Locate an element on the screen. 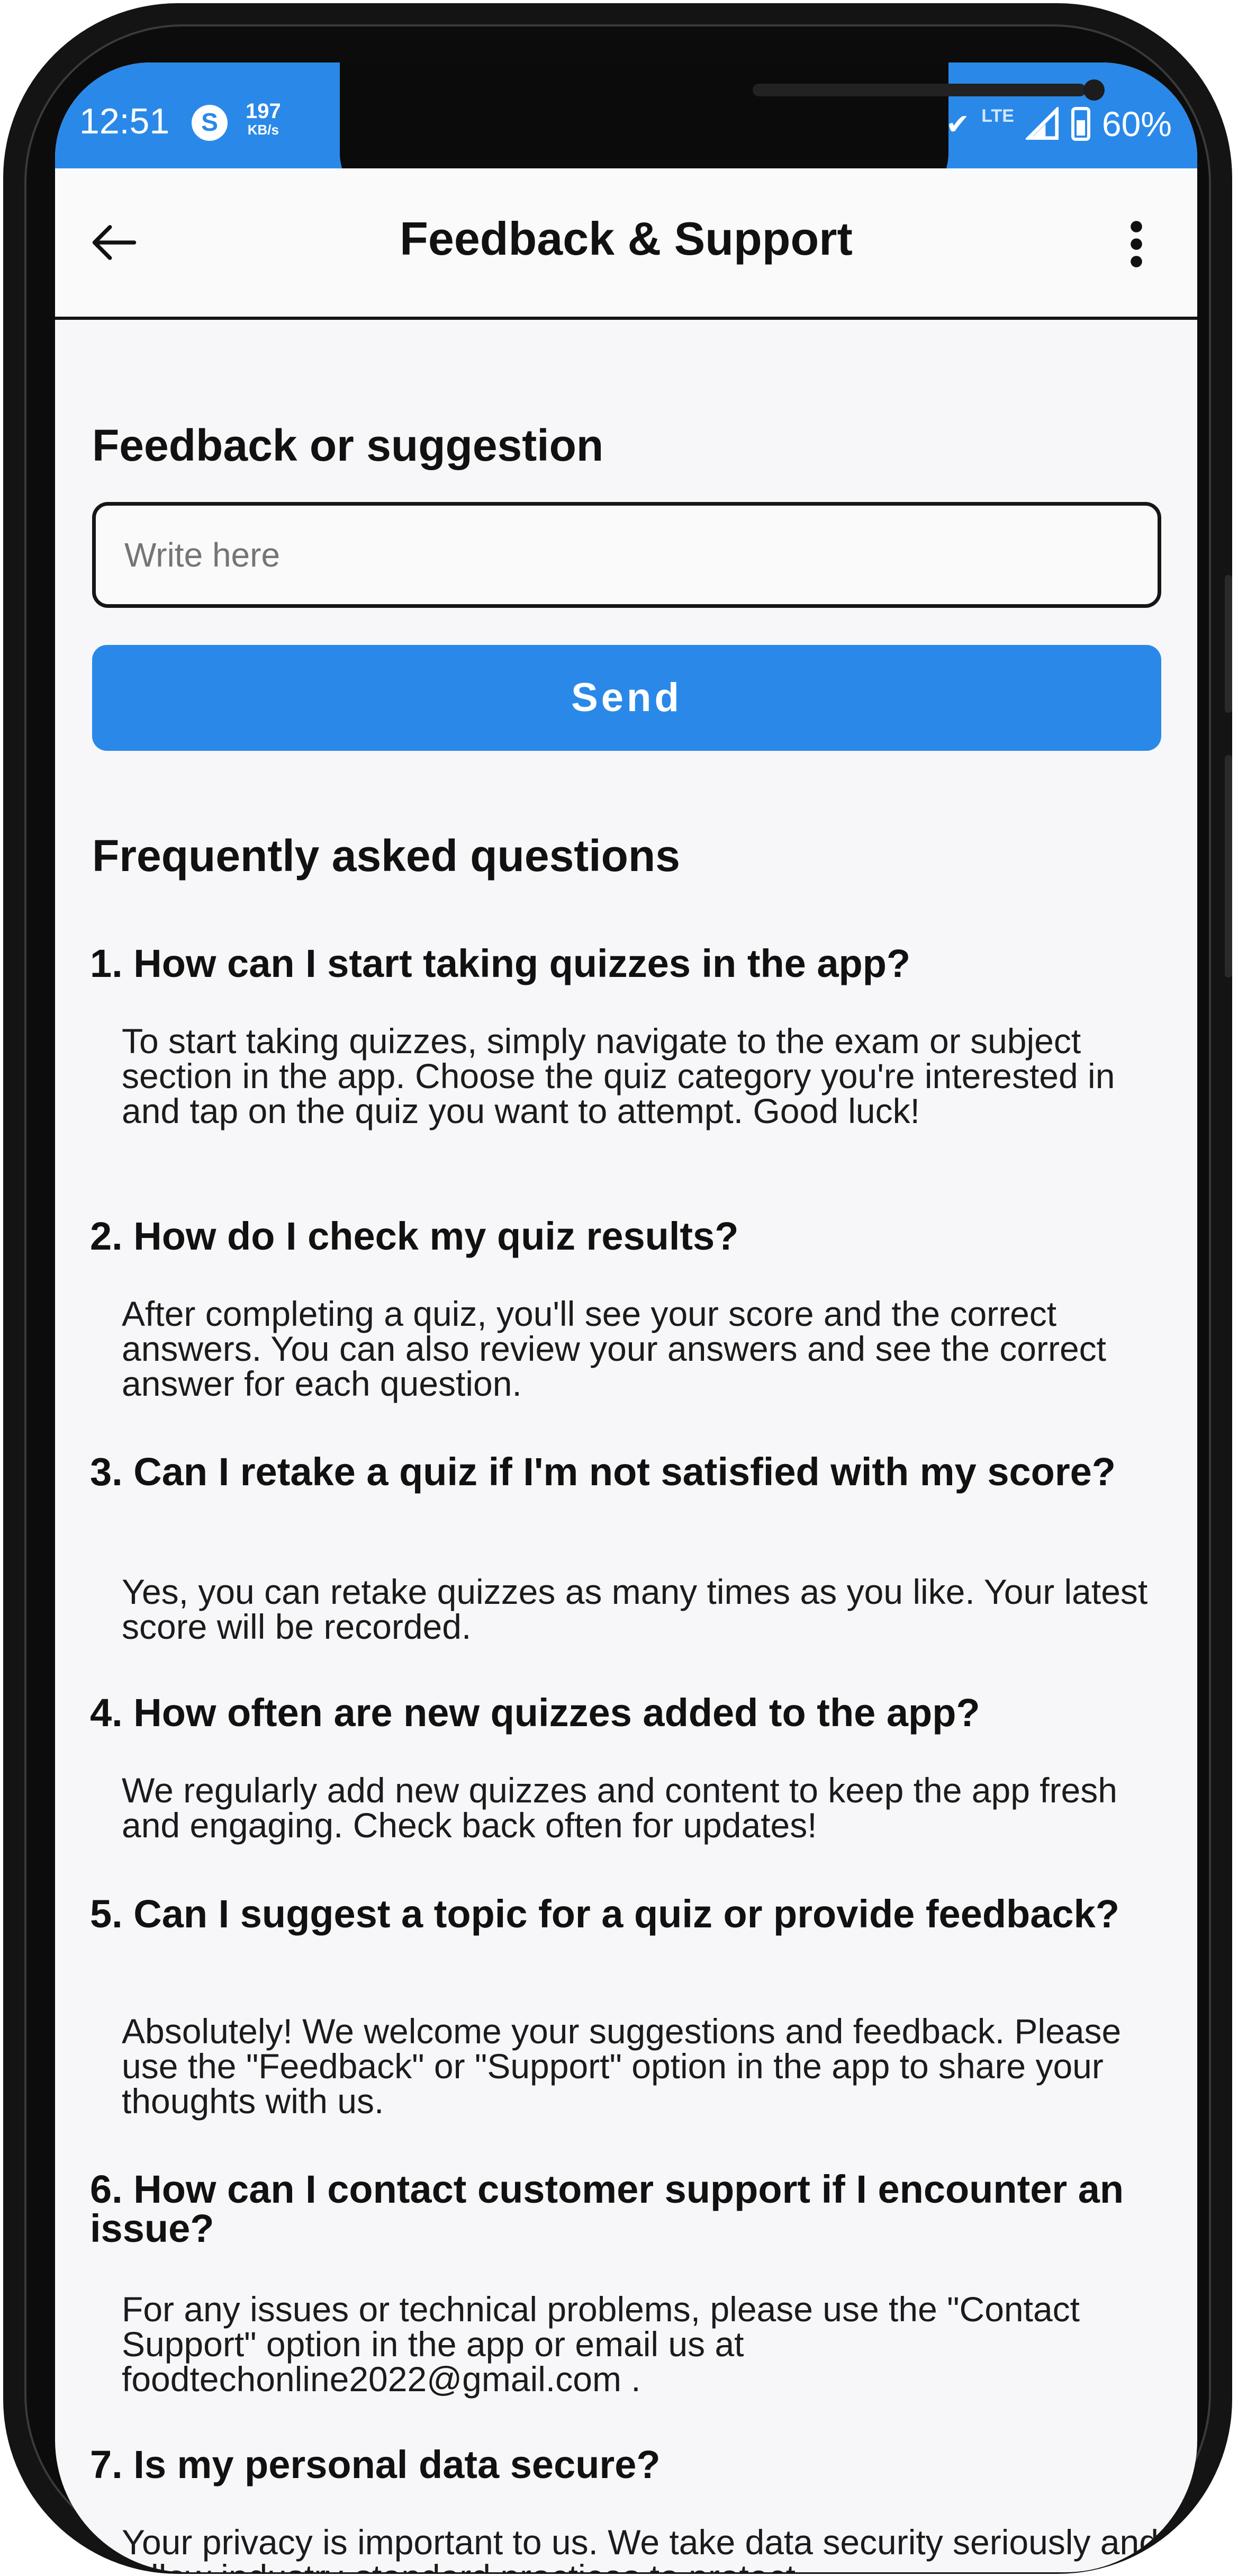  page-title: Feedback & Support is located at coordinates (626, 238).